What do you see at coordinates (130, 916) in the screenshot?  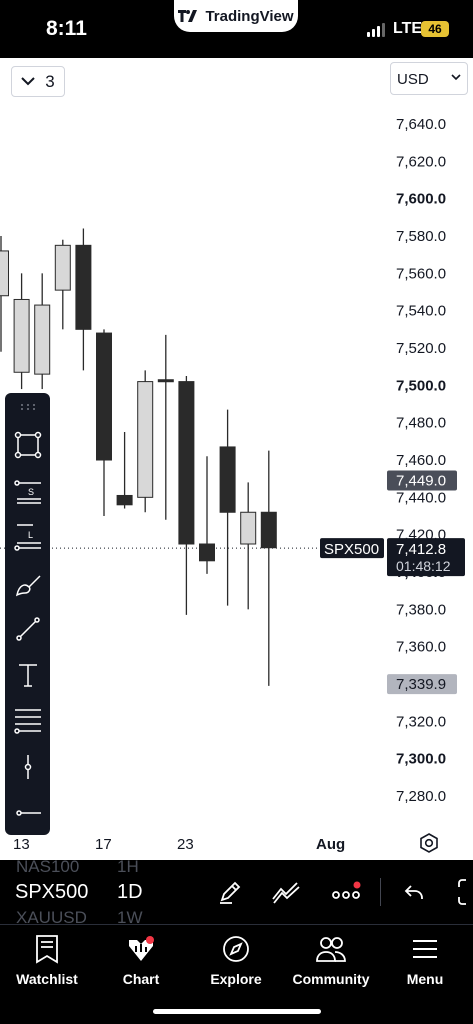 I see `ghost-timeframe: 1W` at bounding box center [130, 916].